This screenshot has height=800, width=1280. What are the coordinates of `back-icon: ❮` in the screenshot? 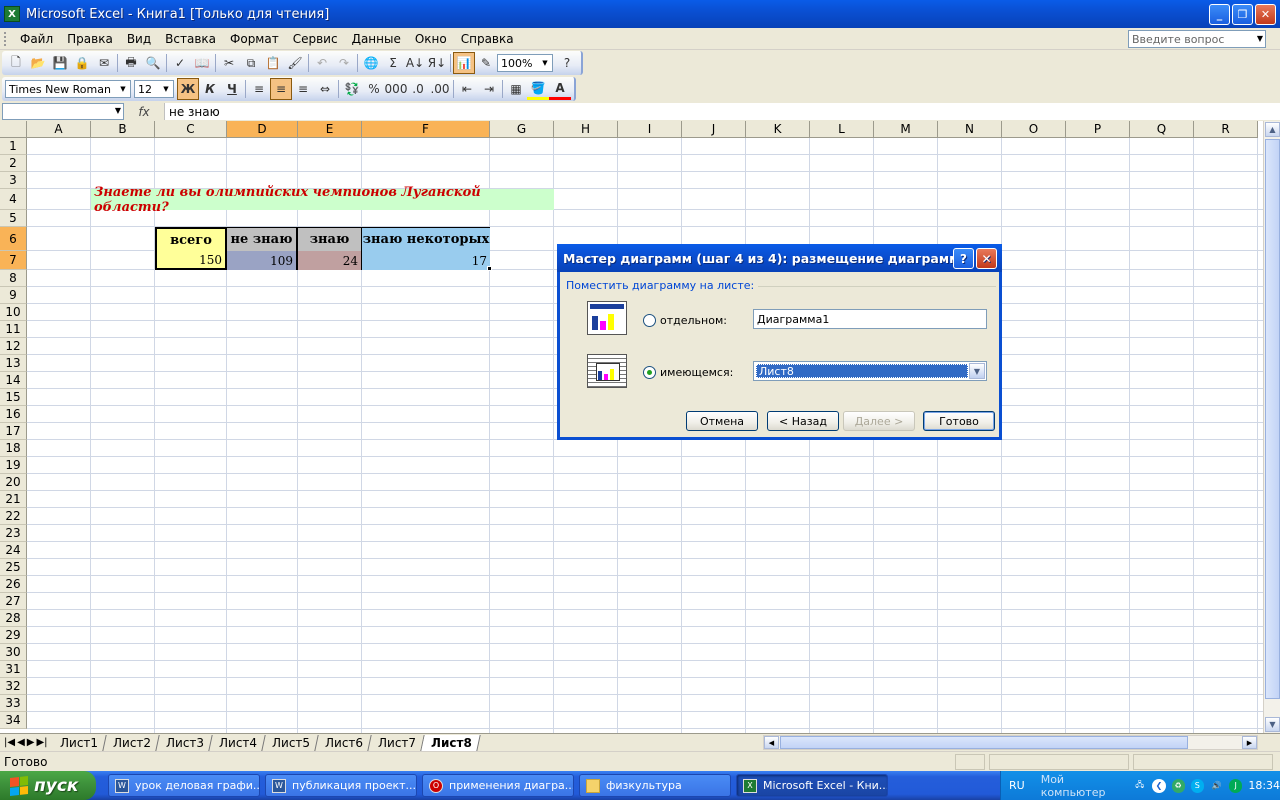 It's located at (1159, 785).